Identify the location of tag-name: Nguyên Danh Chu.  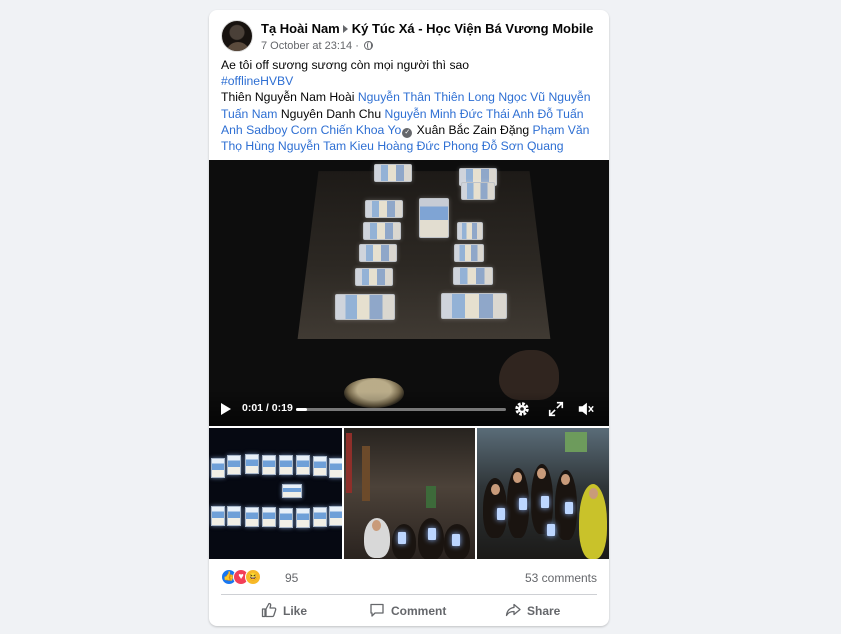
(331, 114).